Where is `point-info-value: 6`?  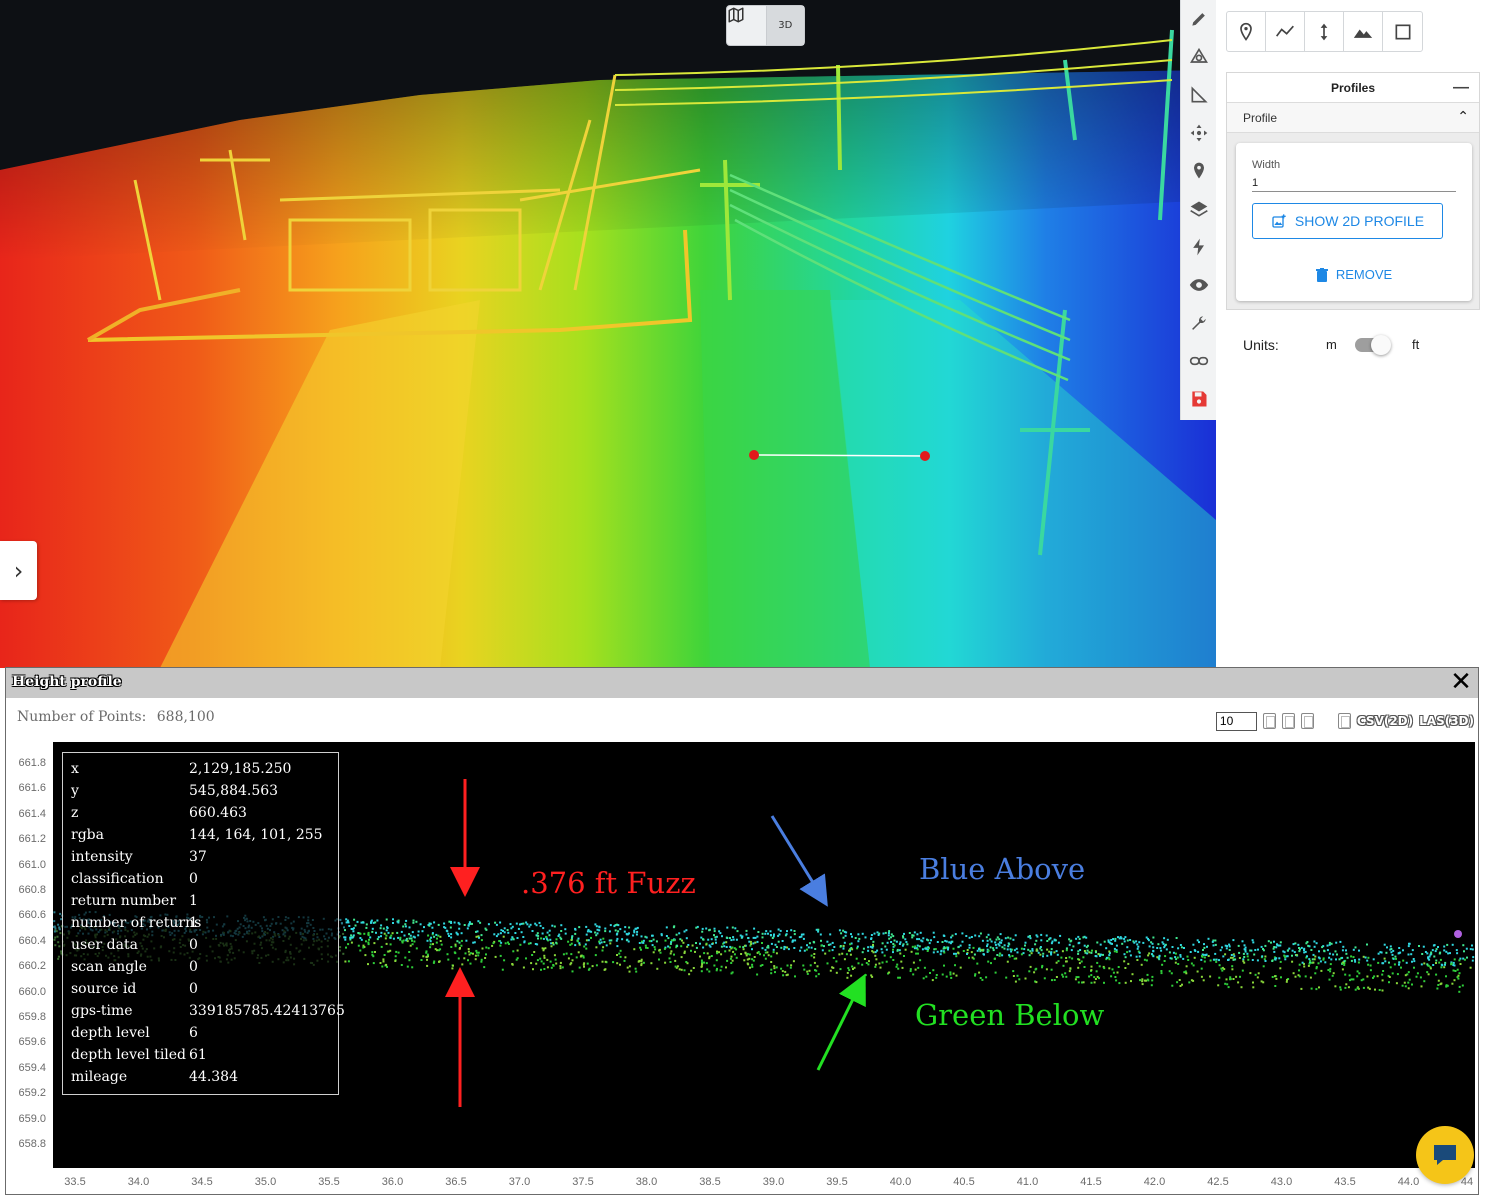 point-info-value: 6 is located at coordinates (193, 1033).